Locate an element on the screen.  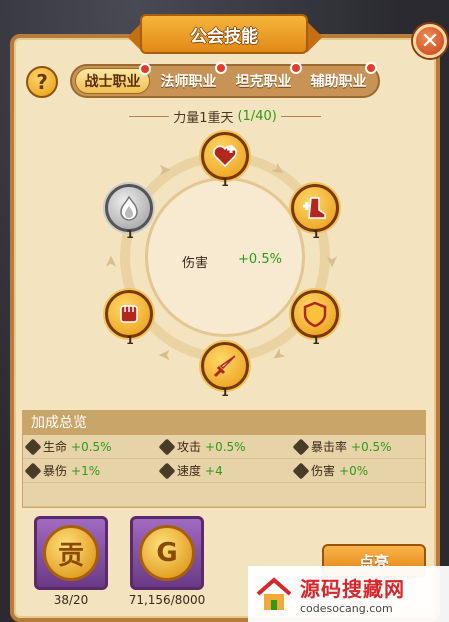
stat-crit-damage: 暴伤 +1% is located at coordinates (90, 470).